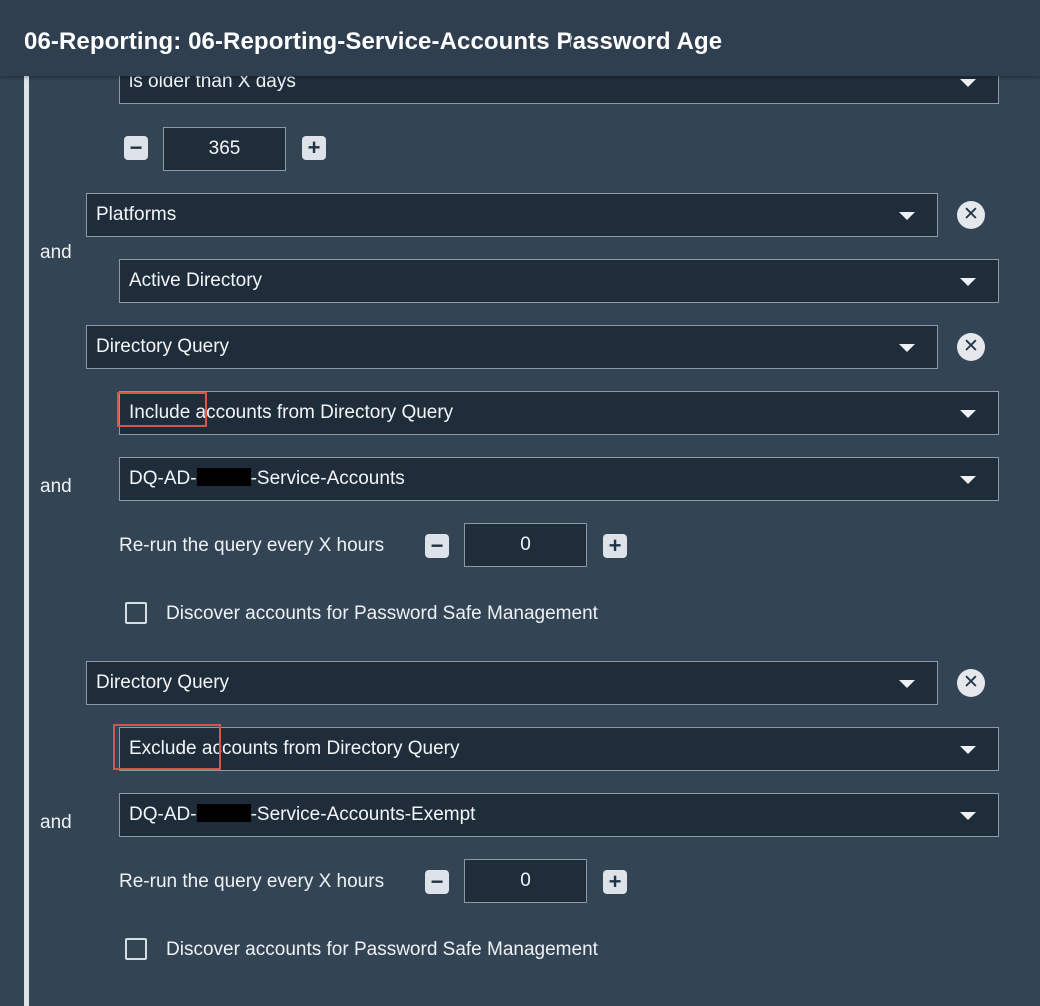 This screenshot has width=1040, height=1006. I want to click on dq1-query-suffix: -Service-Accounts, so click(327, 478).